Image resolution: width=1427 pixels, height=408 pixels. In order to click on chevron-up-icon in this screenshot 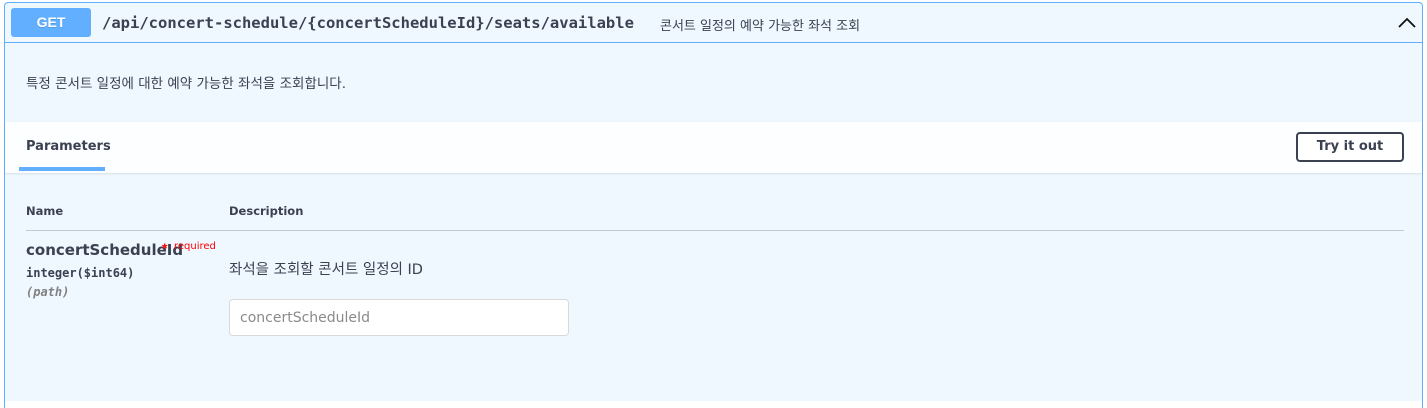, I will do `click(1407, 23)`.